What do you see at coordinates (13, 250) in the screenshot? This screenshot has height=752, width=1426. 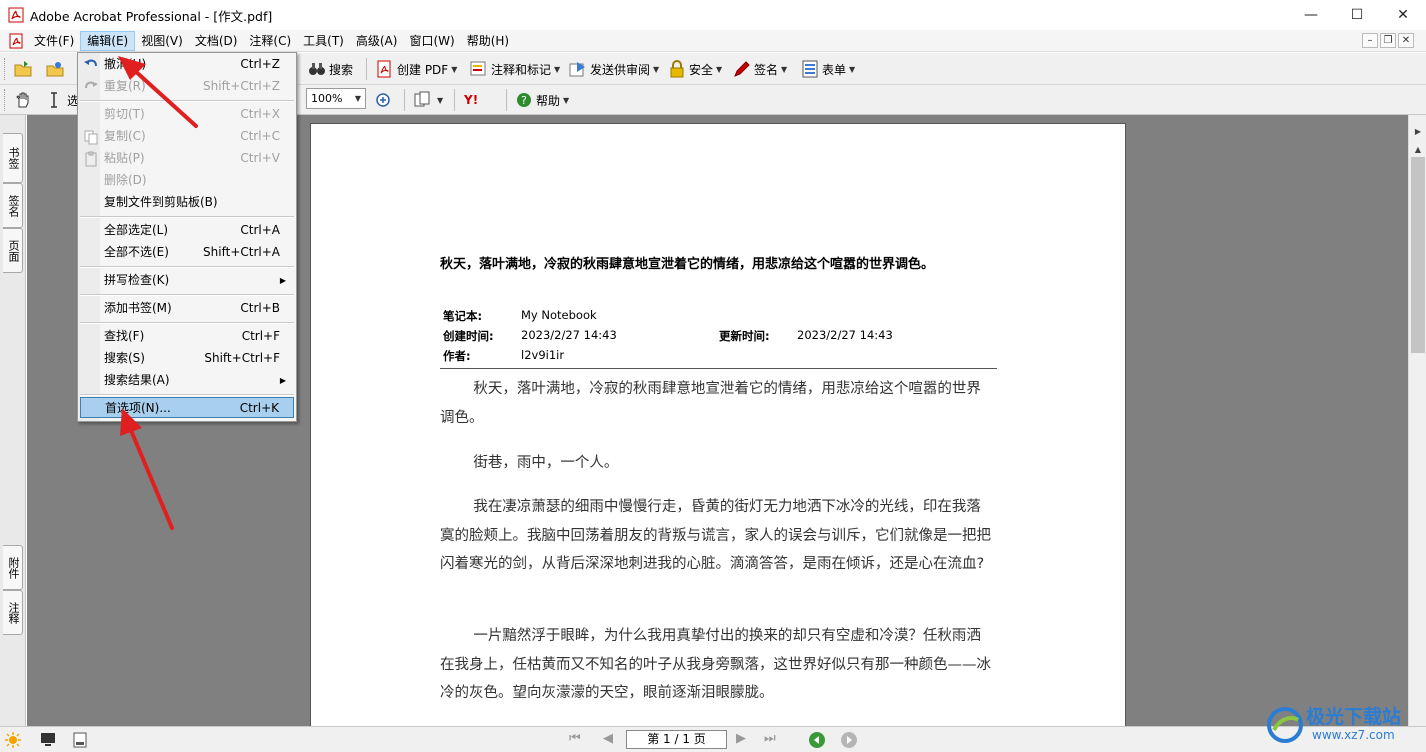 I see `tab-pages: 页面` at bounding box center [13, 250].